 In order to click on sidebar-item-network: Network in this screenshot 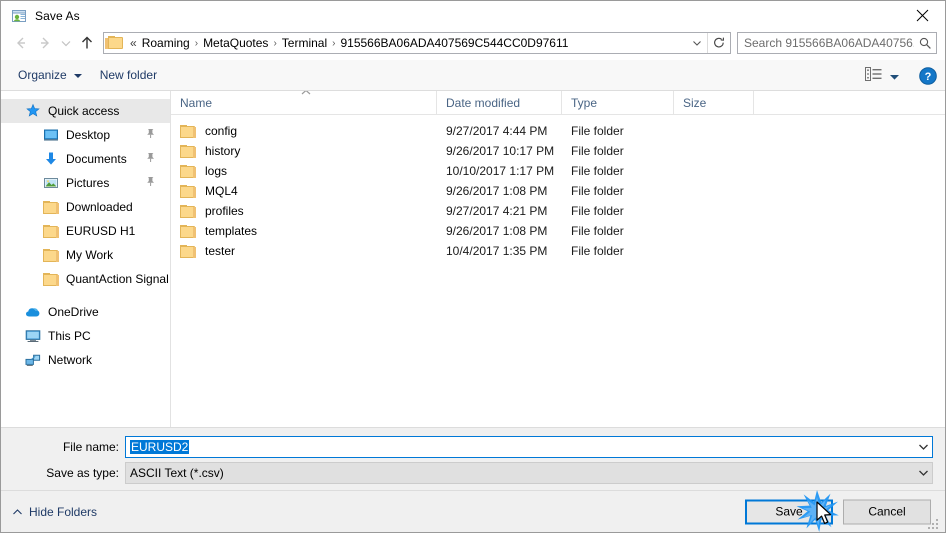, I will do `click(85, 360)`.